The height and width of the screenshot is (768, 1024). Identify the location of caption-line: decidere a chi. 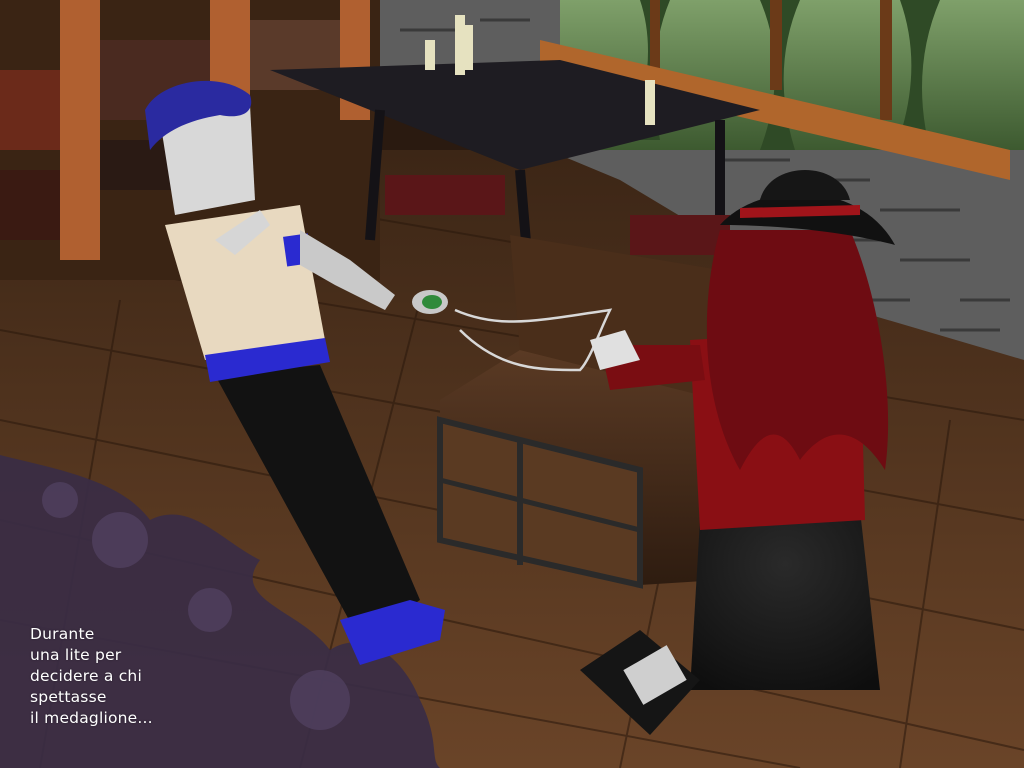
(86, 676).